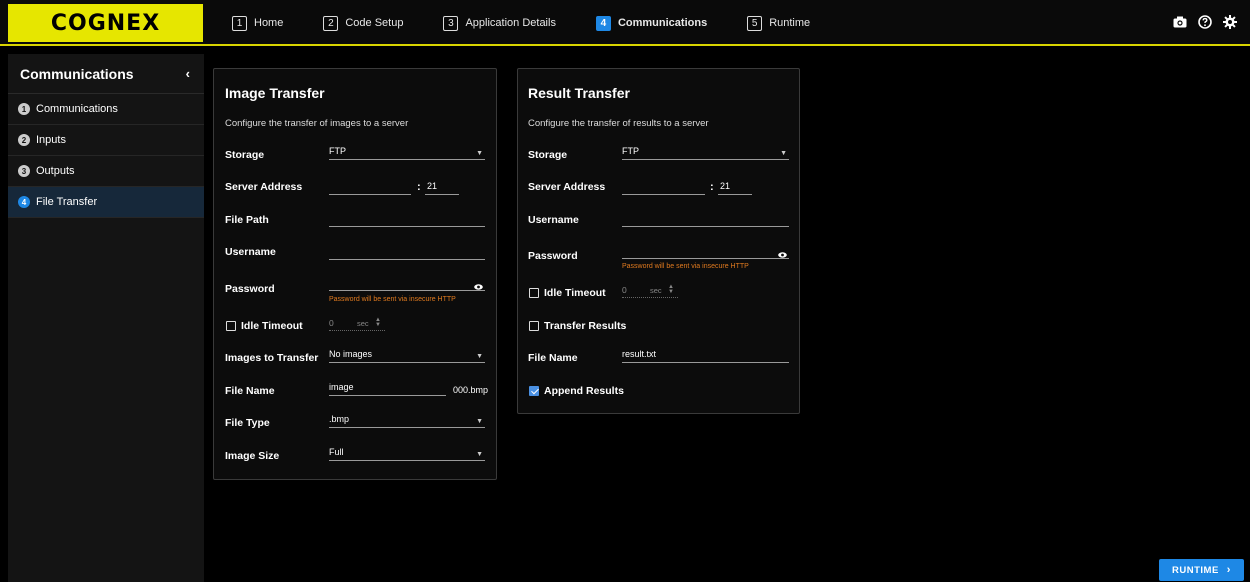  Describe the element at coordinates (407, 220) in the screenshot. I see `file-path-input` at that location.